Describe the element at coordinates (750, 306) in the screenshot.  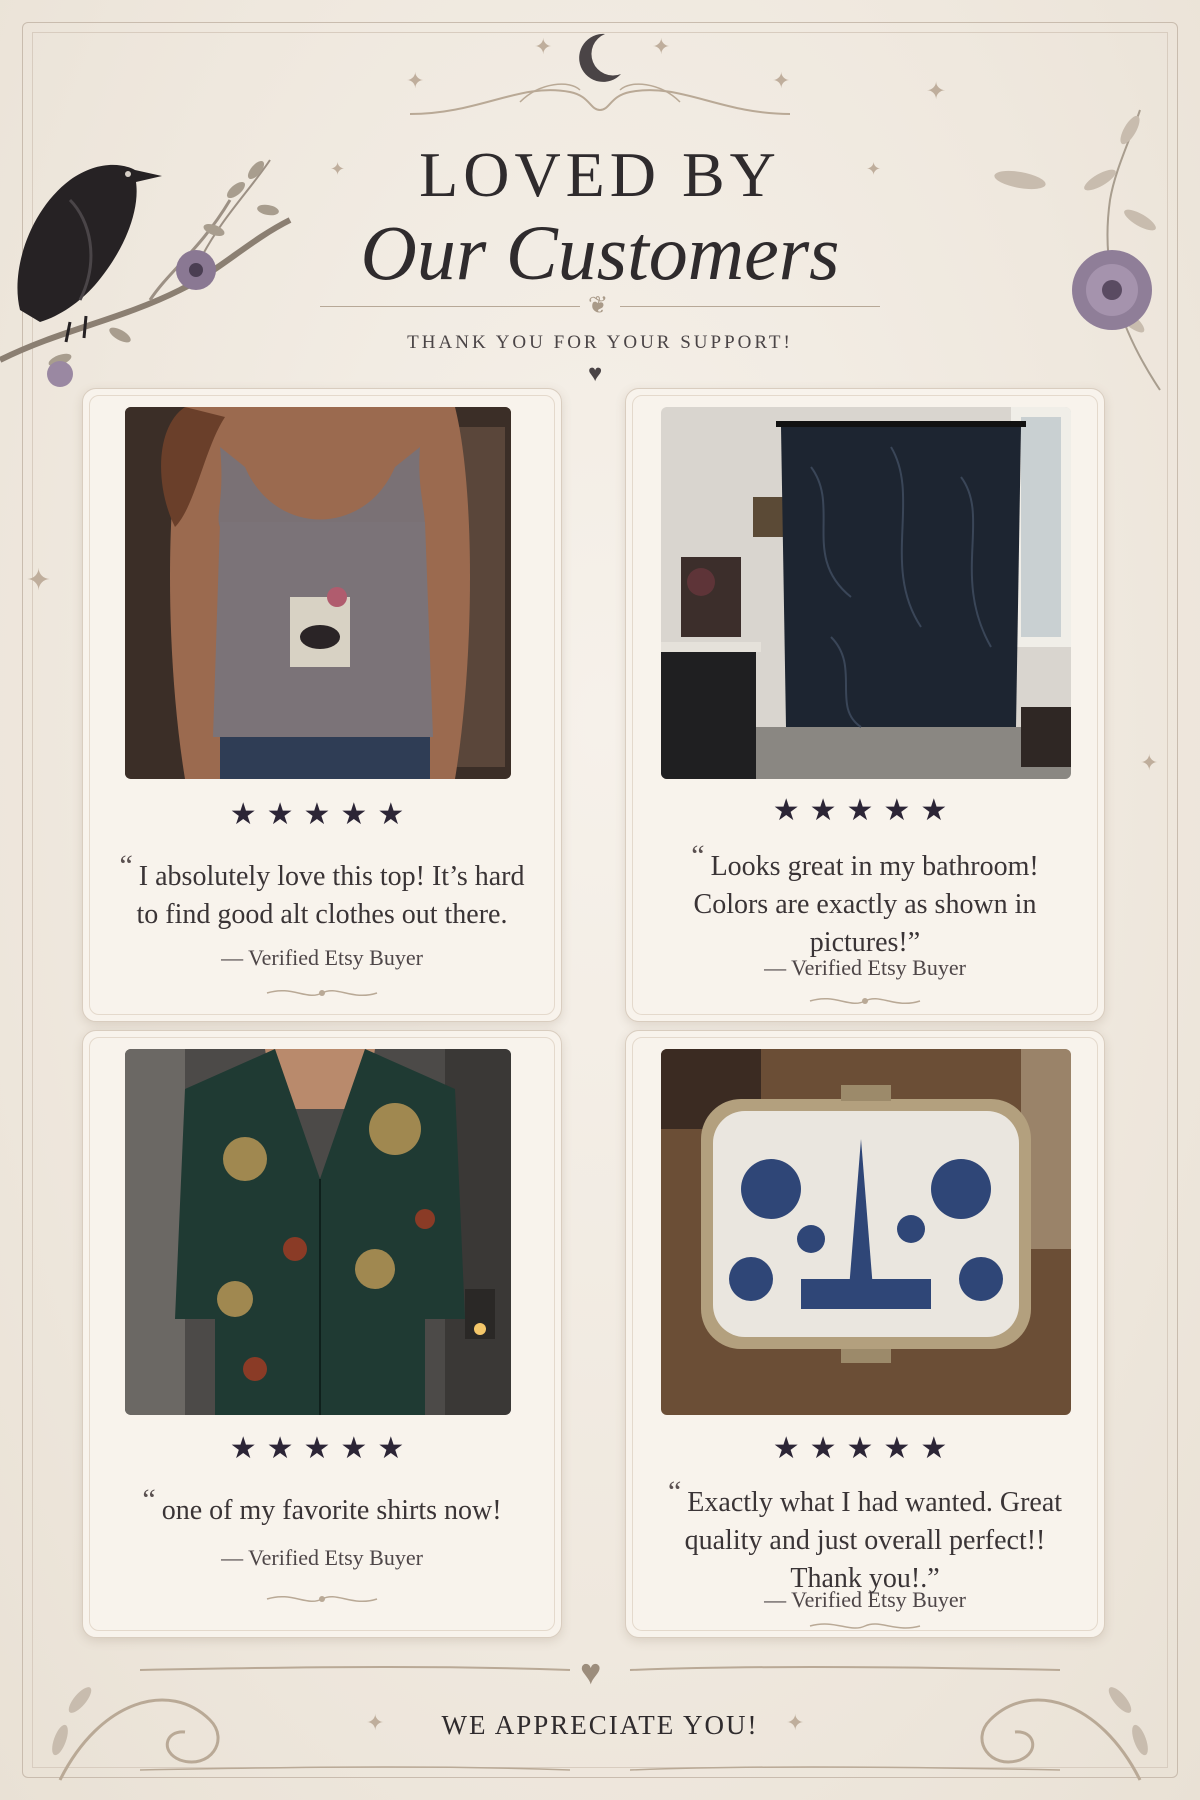
I see `header-divider-right` at that location.